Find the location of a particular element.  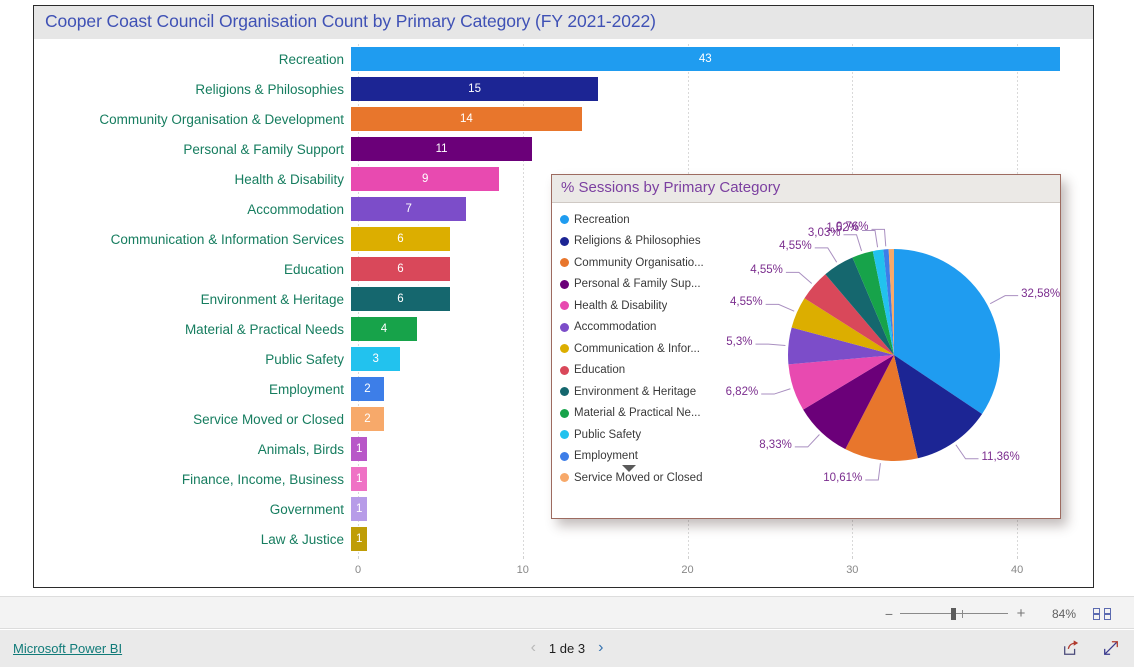

x-axis-tick-label: 30 is located at coordinates (852, 570).